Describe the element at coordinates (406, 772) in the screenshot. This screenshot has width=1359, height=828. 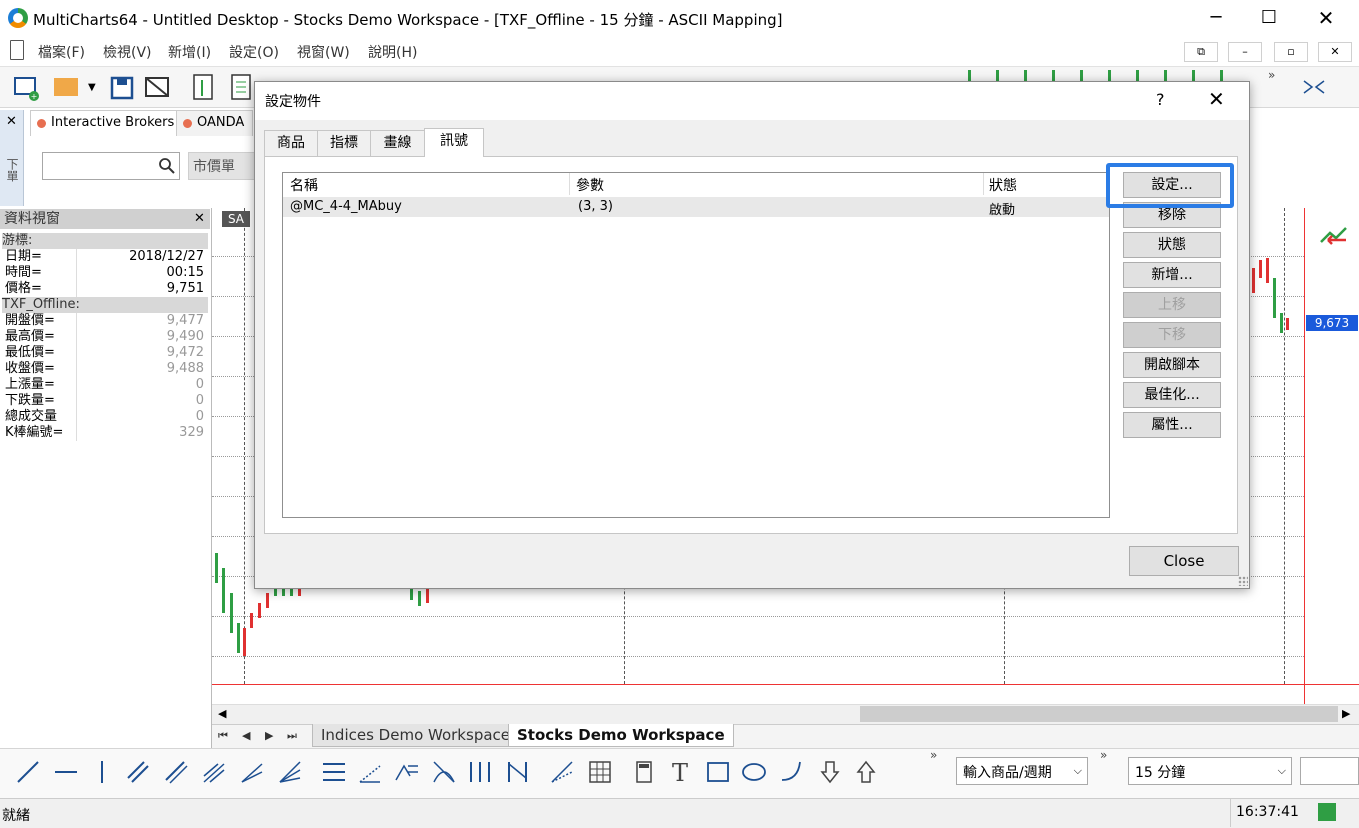
I see `fibonacci-extension-icon` at that location.